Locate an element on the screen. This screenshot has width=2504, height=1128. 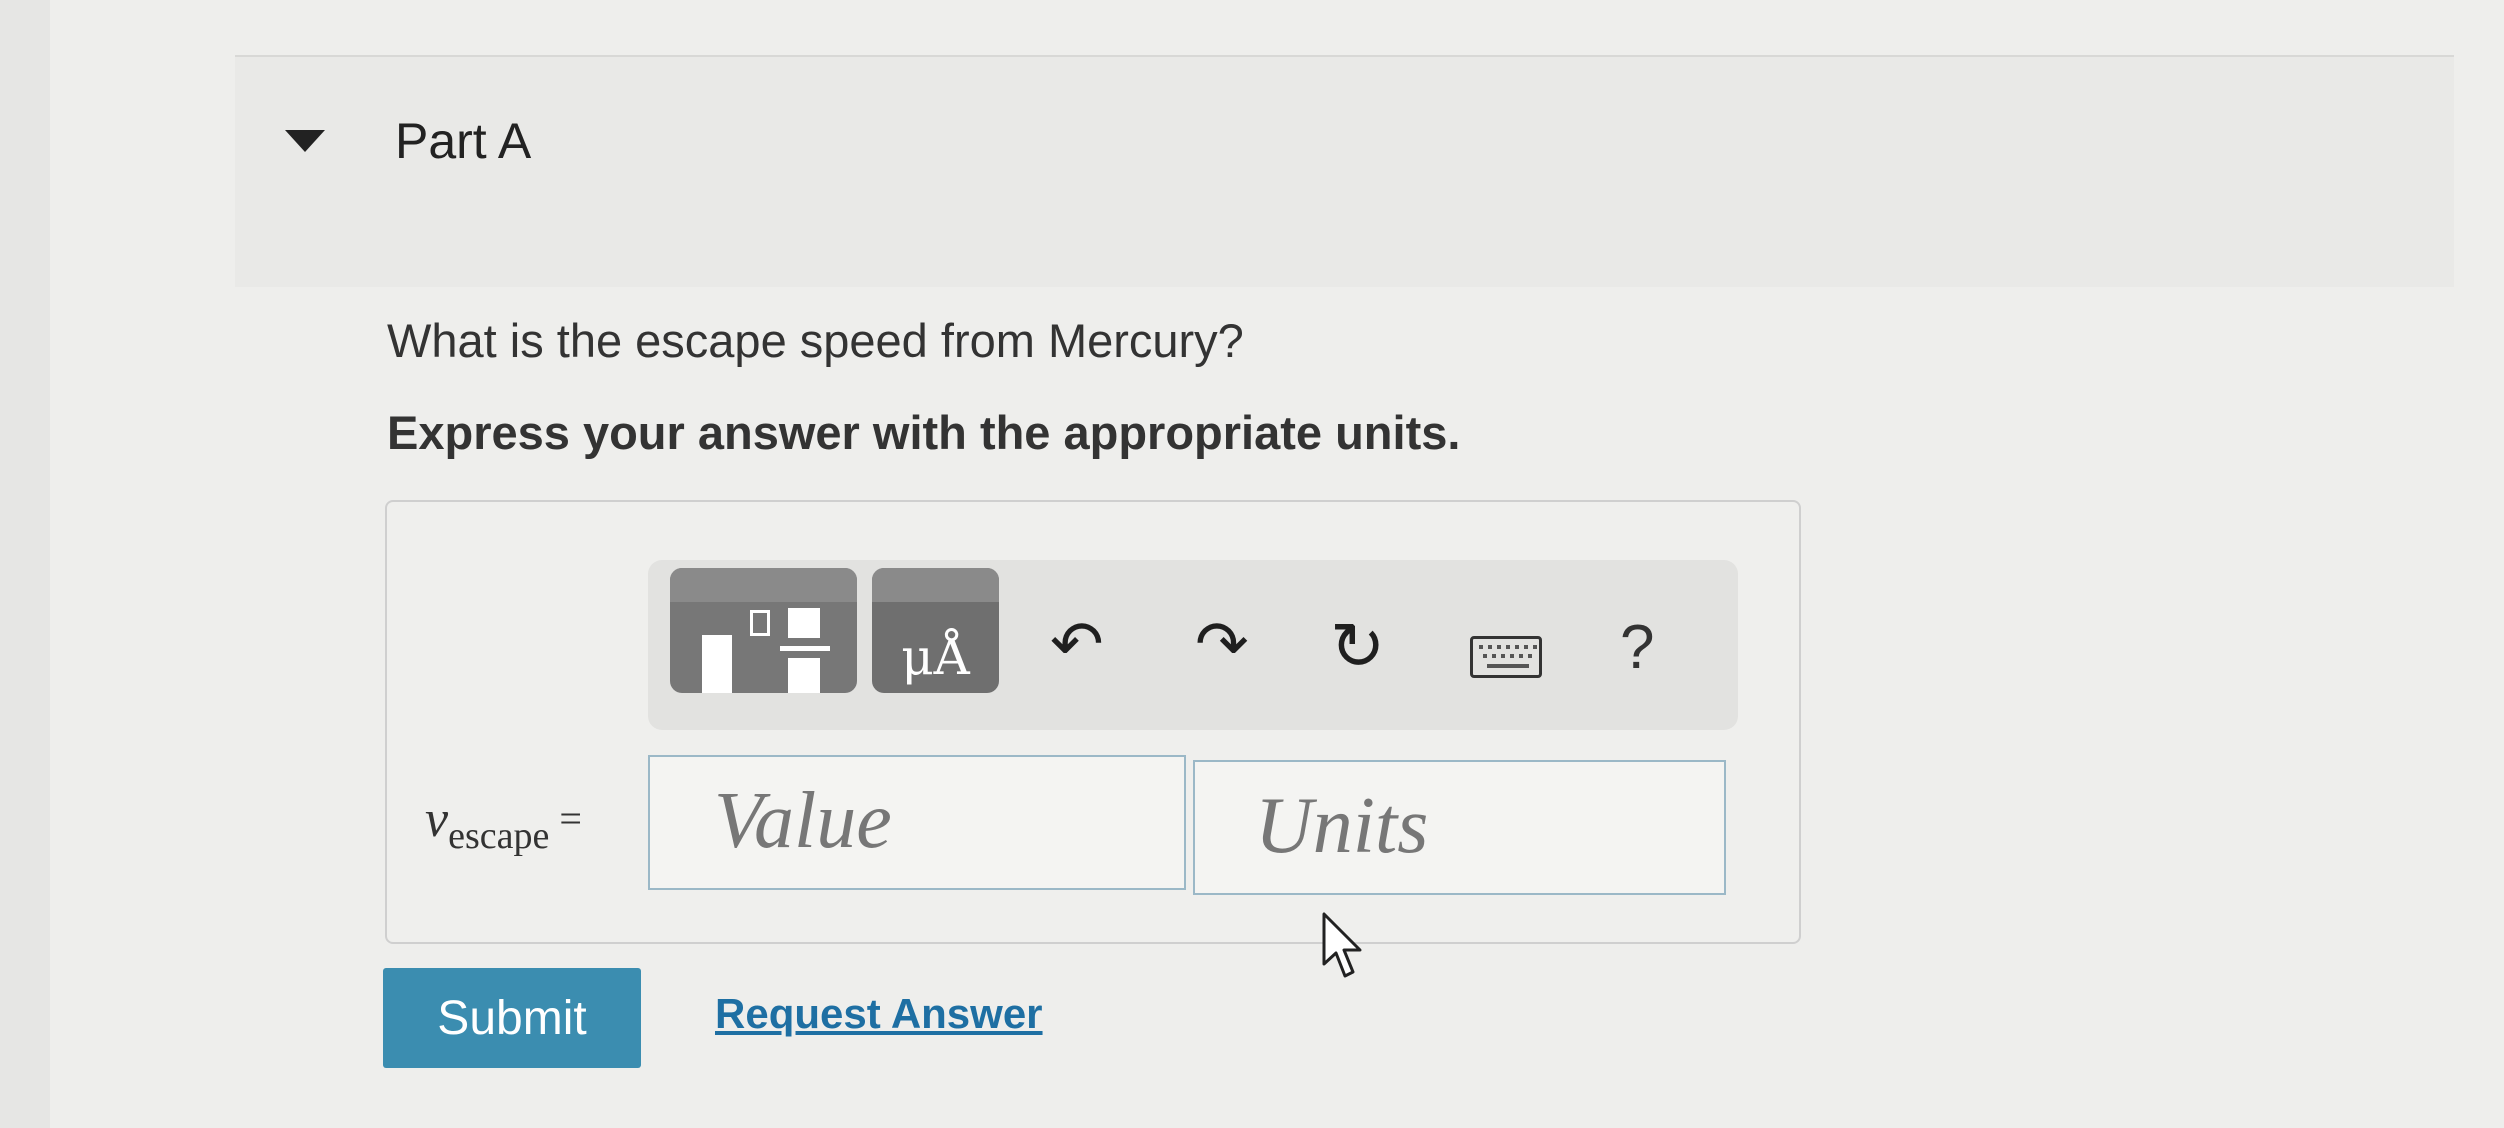
collapse-caret-icon is located at coordinates (305, 141).